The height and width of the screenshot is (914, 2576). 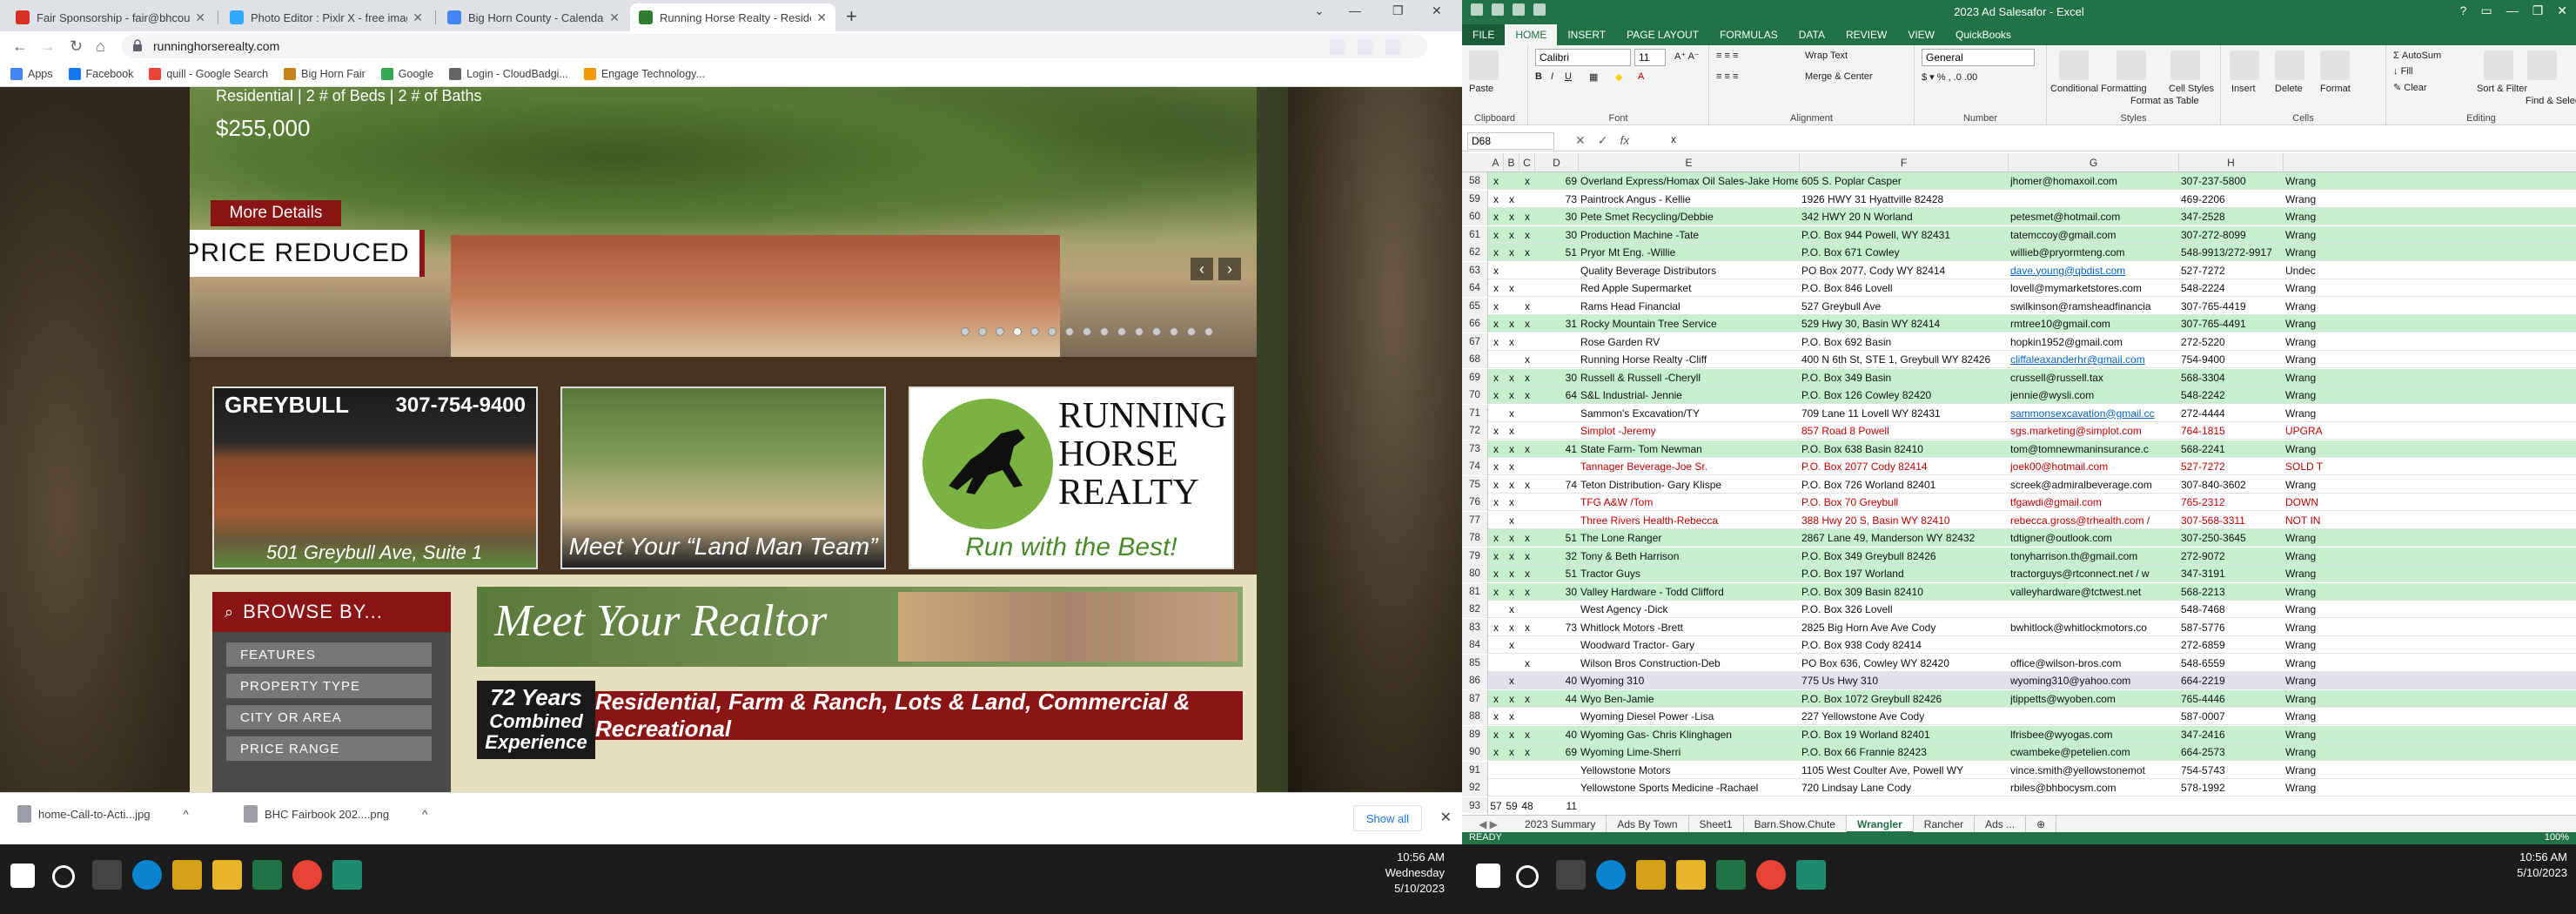 What do you see at coordinates (1689, 288) in the screenshot?
I see `cell-e: Red Apple Supermarket` at bounding box center [1689, 288].